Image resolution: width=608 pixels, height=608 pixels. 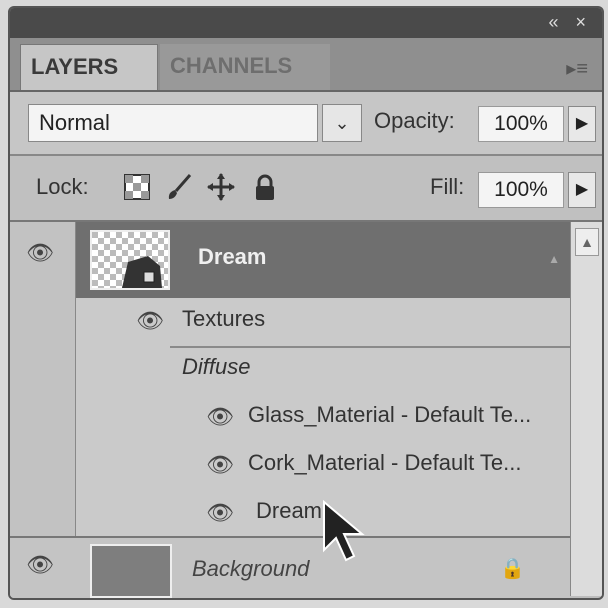 What do you see at coordinates (216, 366) in the screenshot?
I see `diffuse-label: Diffuse` at bounding box center [216, 366].